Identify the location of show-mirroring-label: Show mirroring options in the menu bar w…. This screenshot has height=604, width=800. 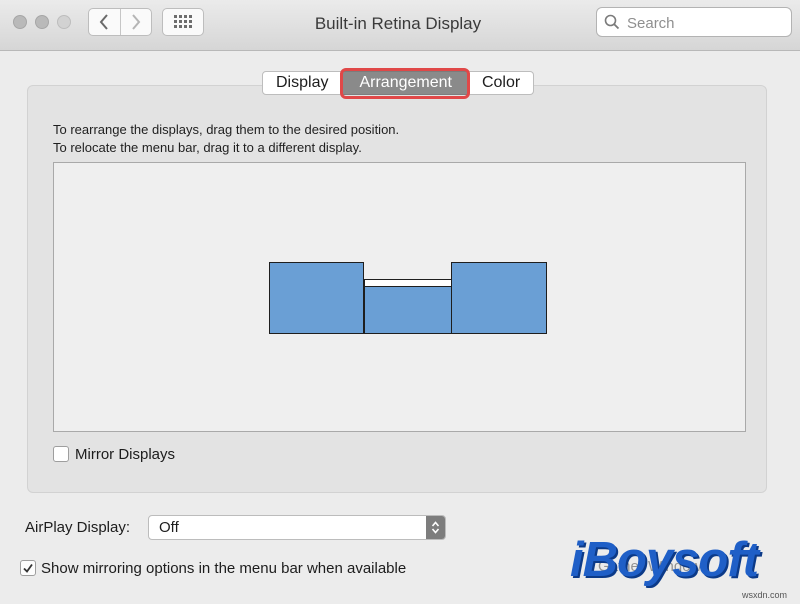
(224, 568).